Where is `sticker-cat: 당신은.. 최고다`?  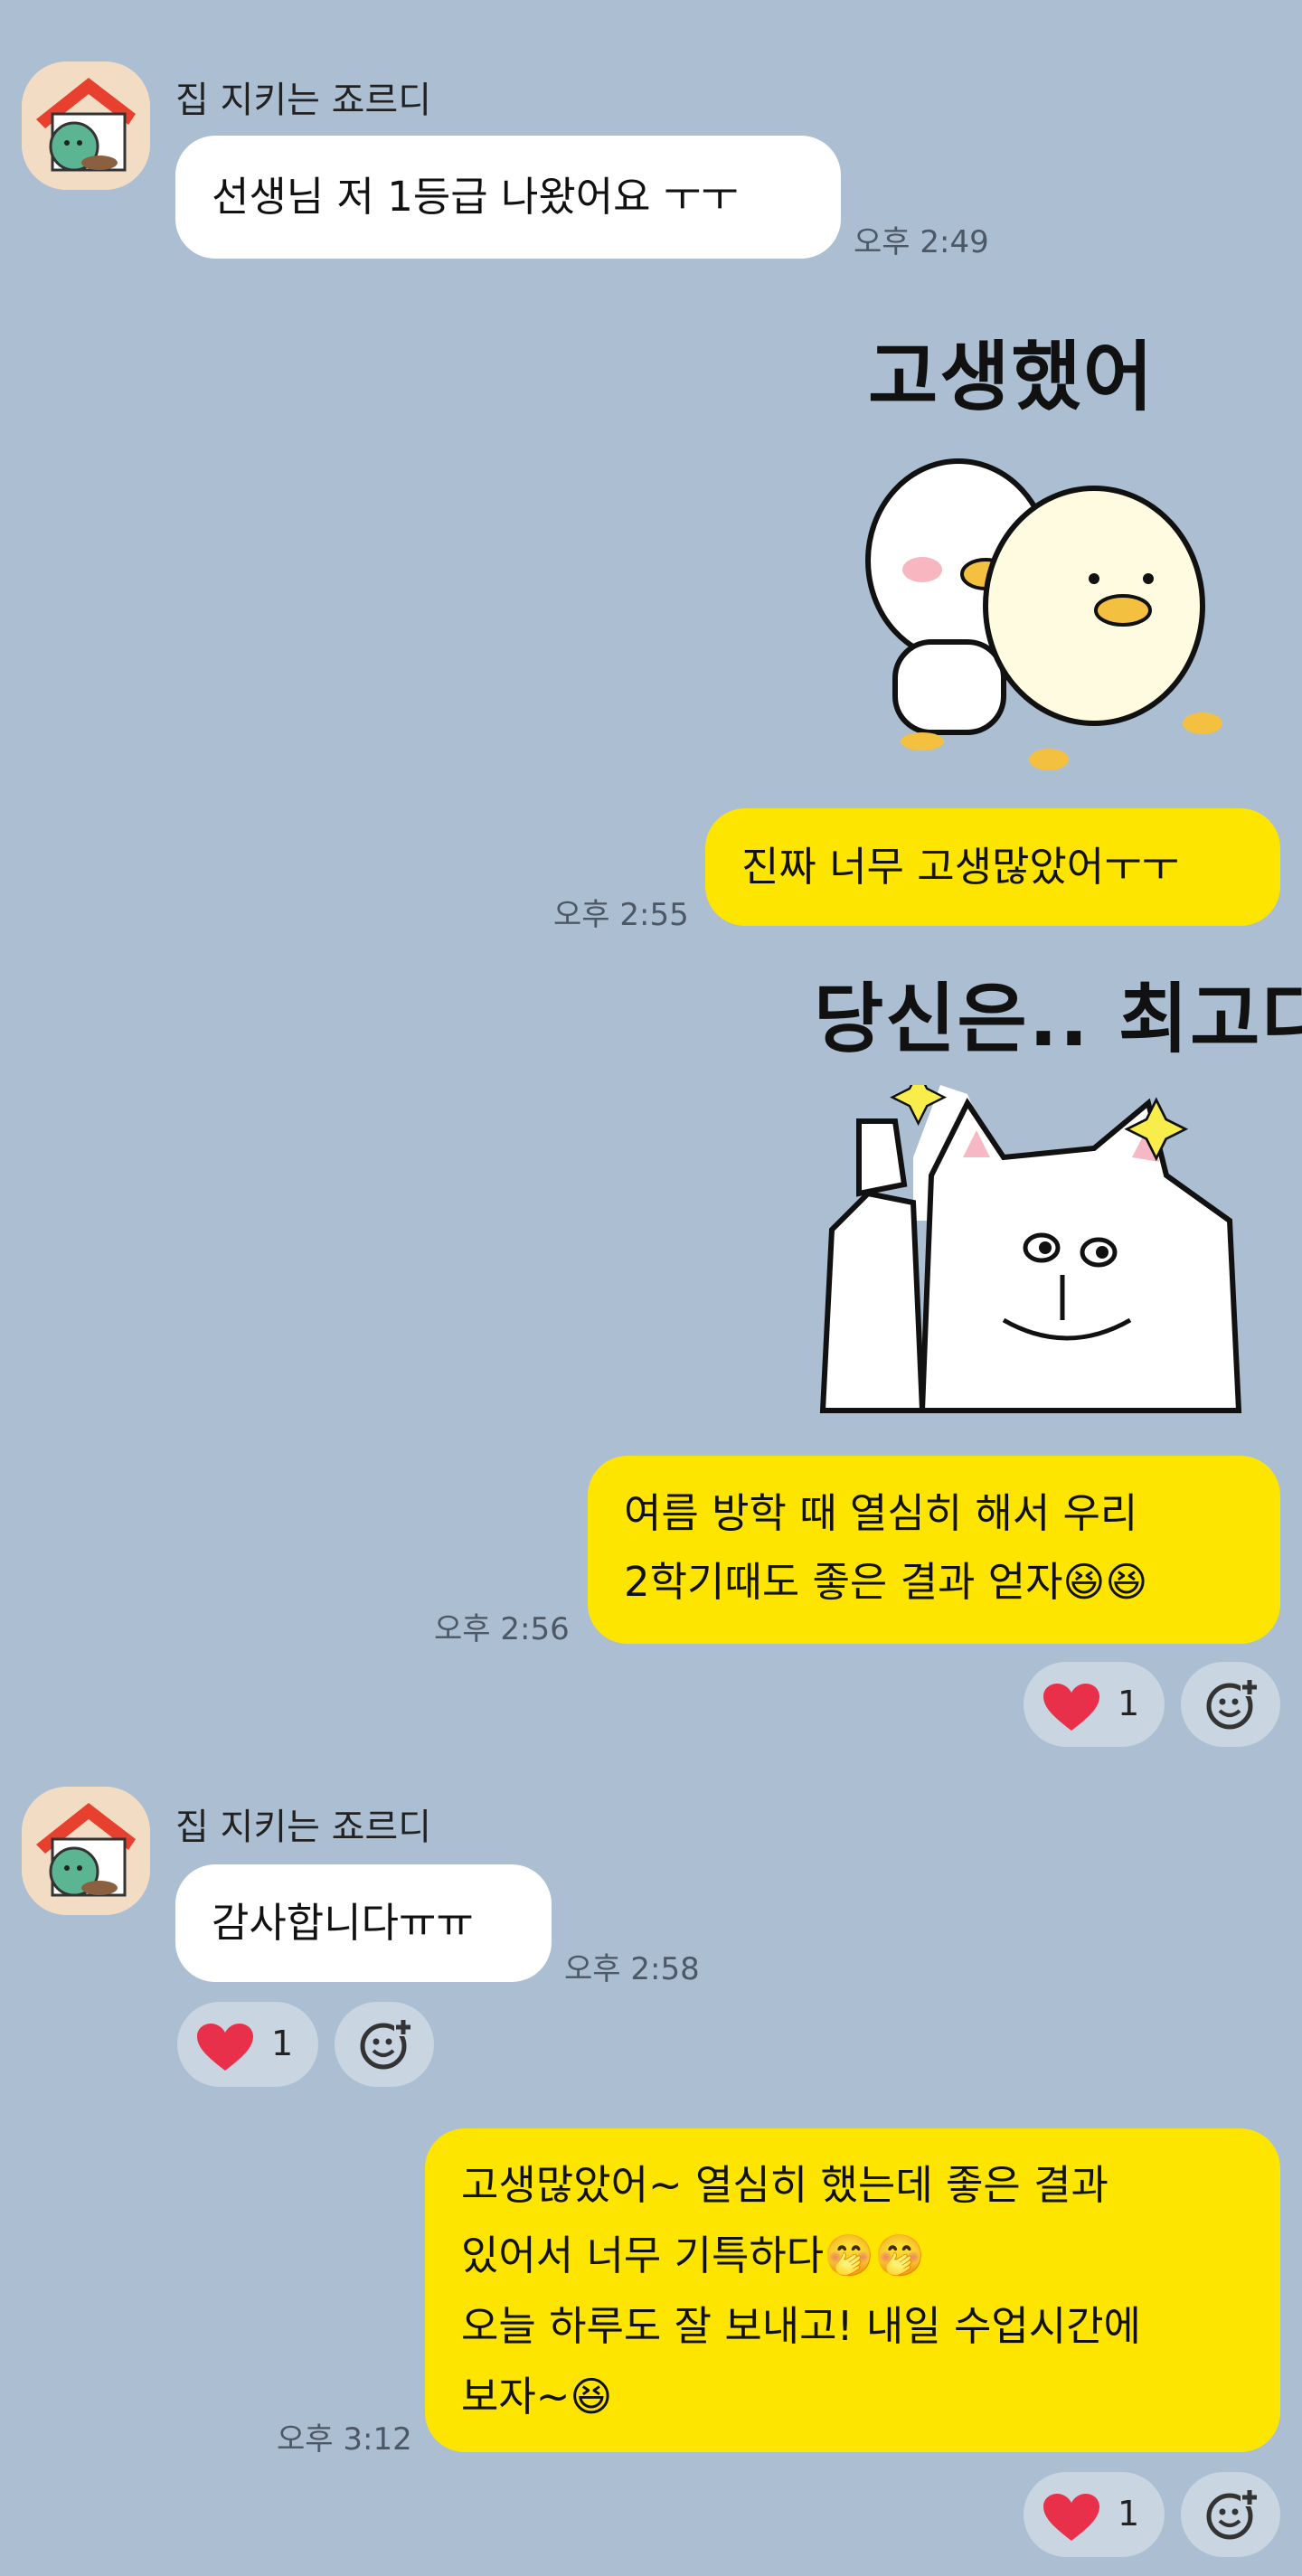
sticker-cat: 당신은.. 최고다 is located at coordinates (1049, 1193).